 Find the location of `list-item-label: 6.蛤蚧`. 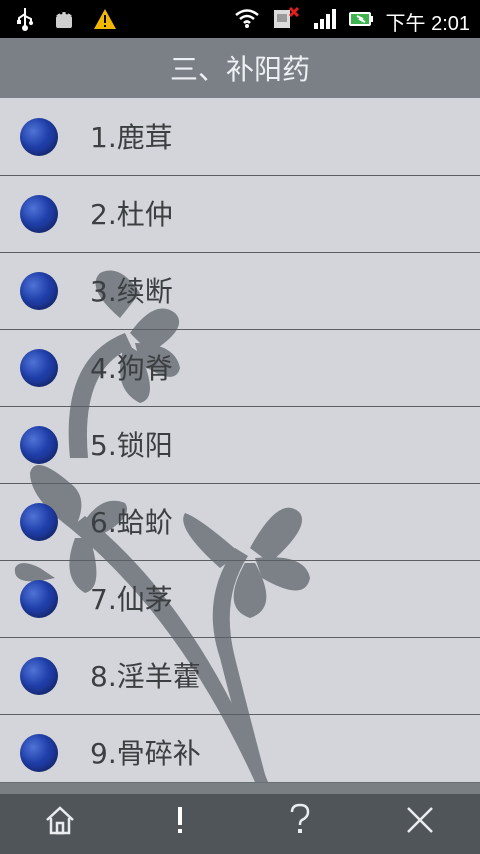

list-item-label: 6.蛤蚧 is located at coordinates (131, 522).